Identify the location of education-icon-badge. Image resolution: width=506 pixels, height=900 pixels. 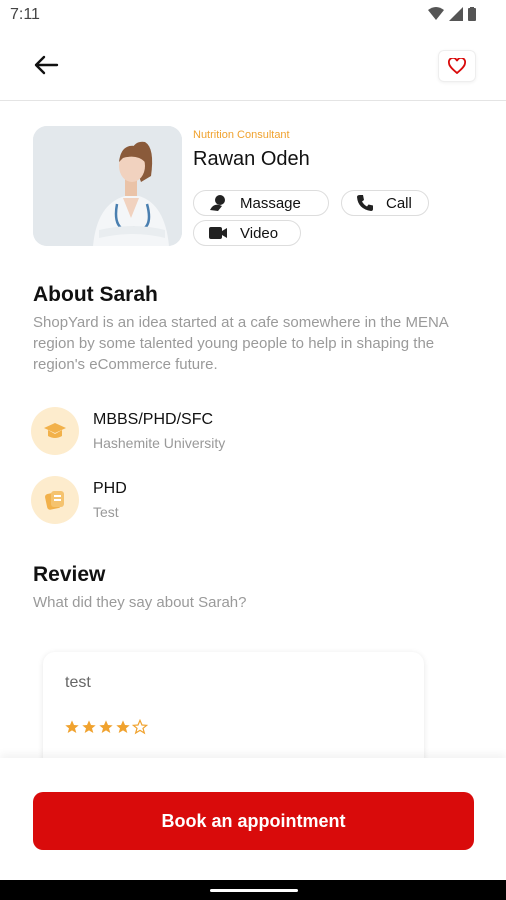
(55, 431).